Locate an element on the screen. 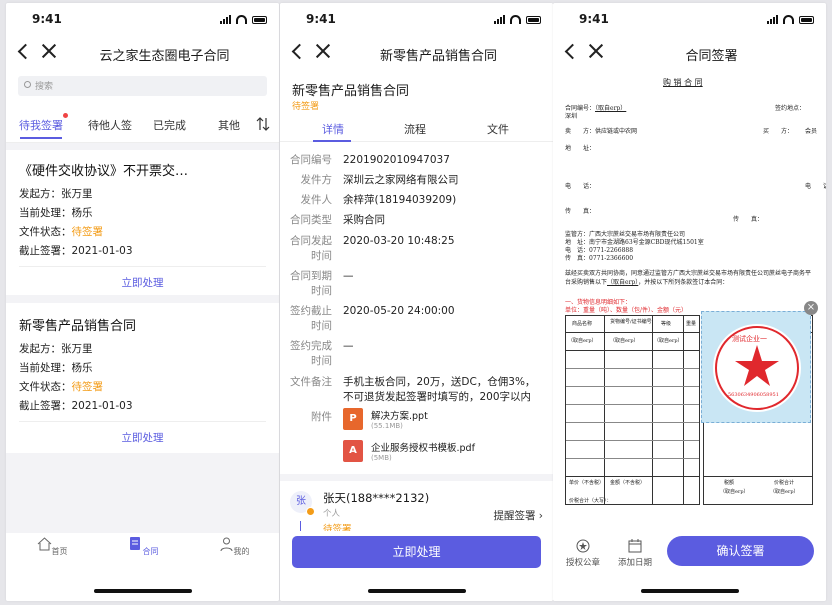 The height and width of the screenshot is (605, 832). search-input: 搜索 is located at coordinates (142, 86).